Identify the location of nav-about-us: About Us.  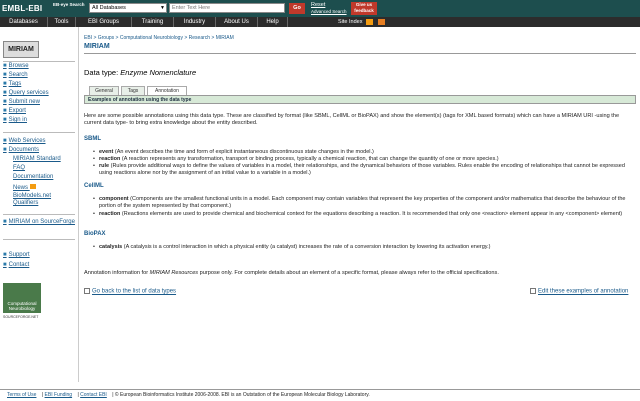
(237, 22).